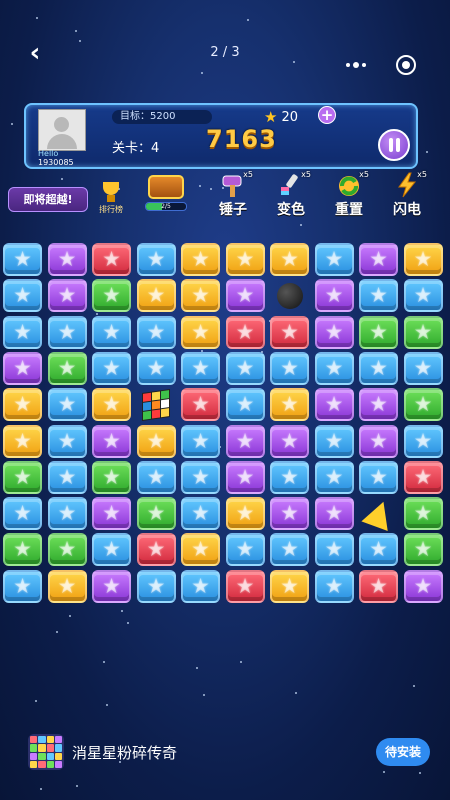  I want to click on tile-bomb, so click(289, 295).